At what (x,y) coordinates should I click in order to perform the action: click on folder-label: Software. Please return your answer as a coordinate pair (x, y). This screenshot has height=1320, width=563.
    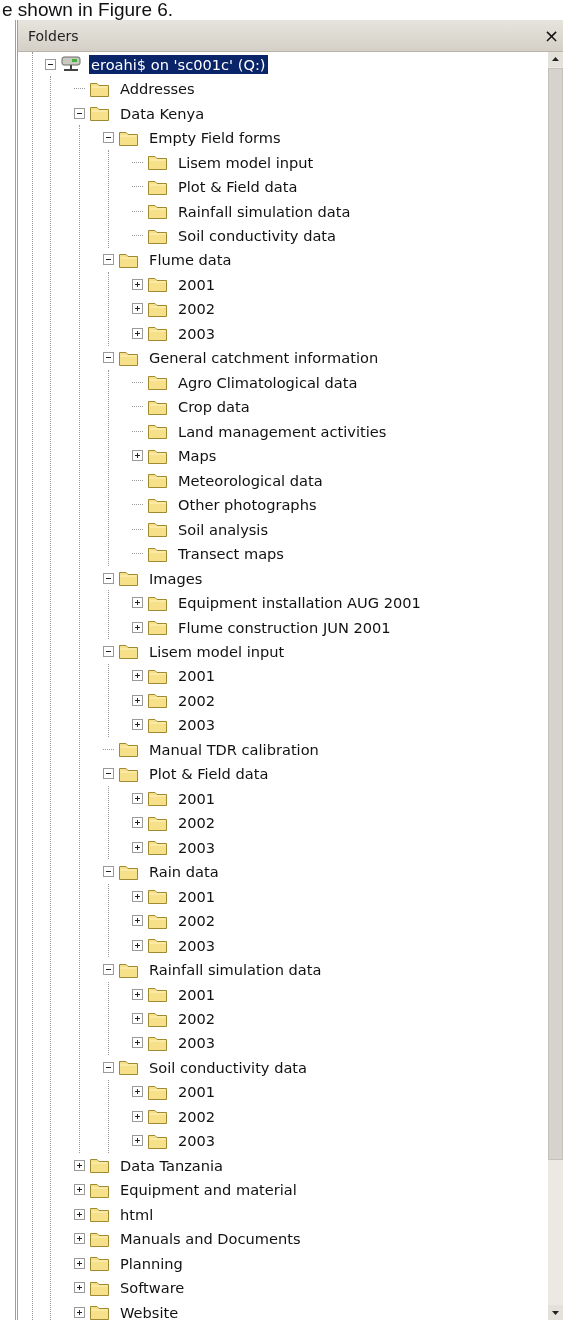
    Looking at the image, I should click on (152, 1288).